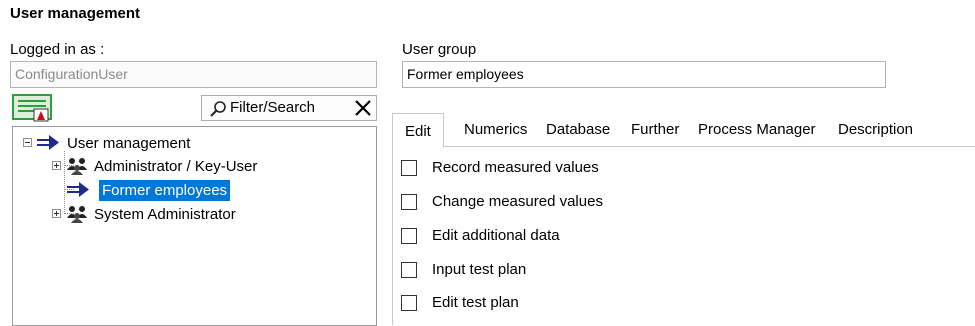 Image resolution: width=975 pixels, height=326 pixels. I want to click on permission-label: Input test plan, so click(479, 269).